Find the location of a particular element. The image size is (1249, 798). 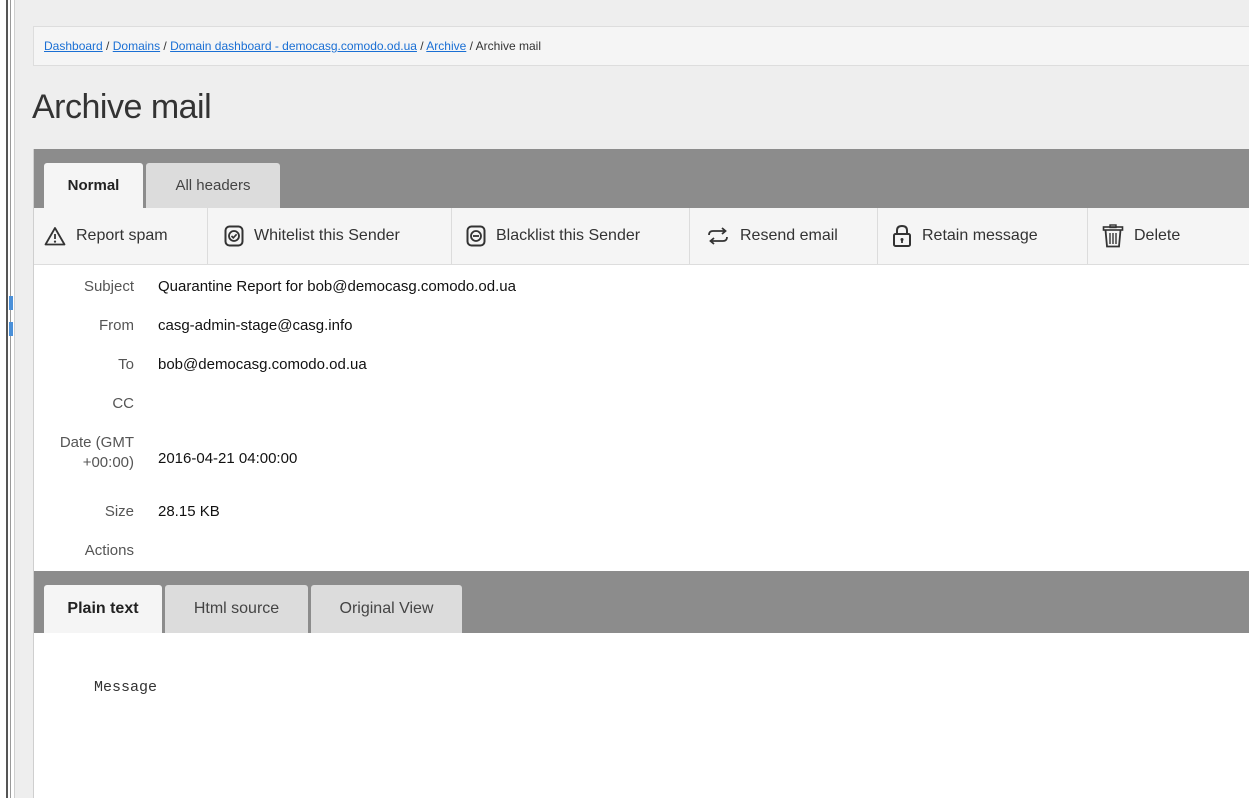

tab-all-headers: All headers is located at coordinates (213, 185).